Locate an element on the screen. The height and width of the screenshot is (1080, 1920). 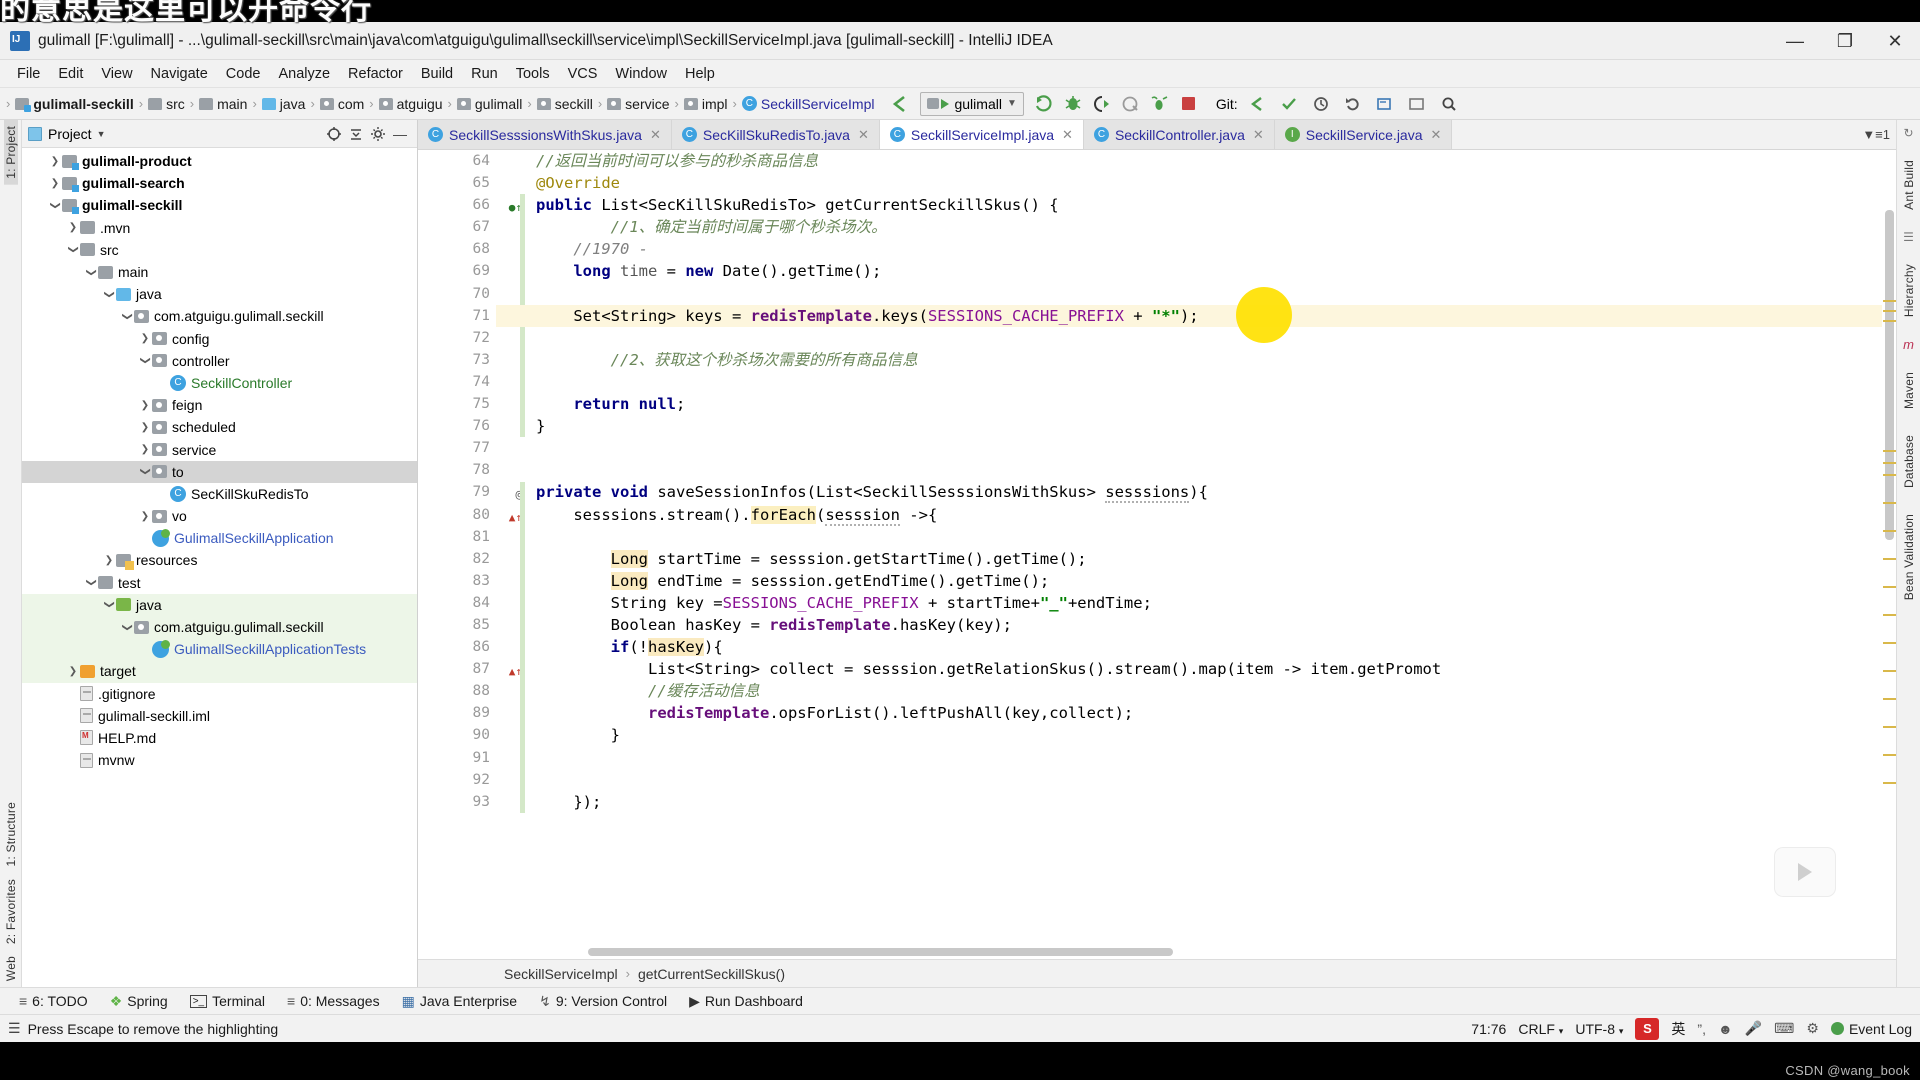
stripe-button-database: Database is located at coordinates (1909, 461).